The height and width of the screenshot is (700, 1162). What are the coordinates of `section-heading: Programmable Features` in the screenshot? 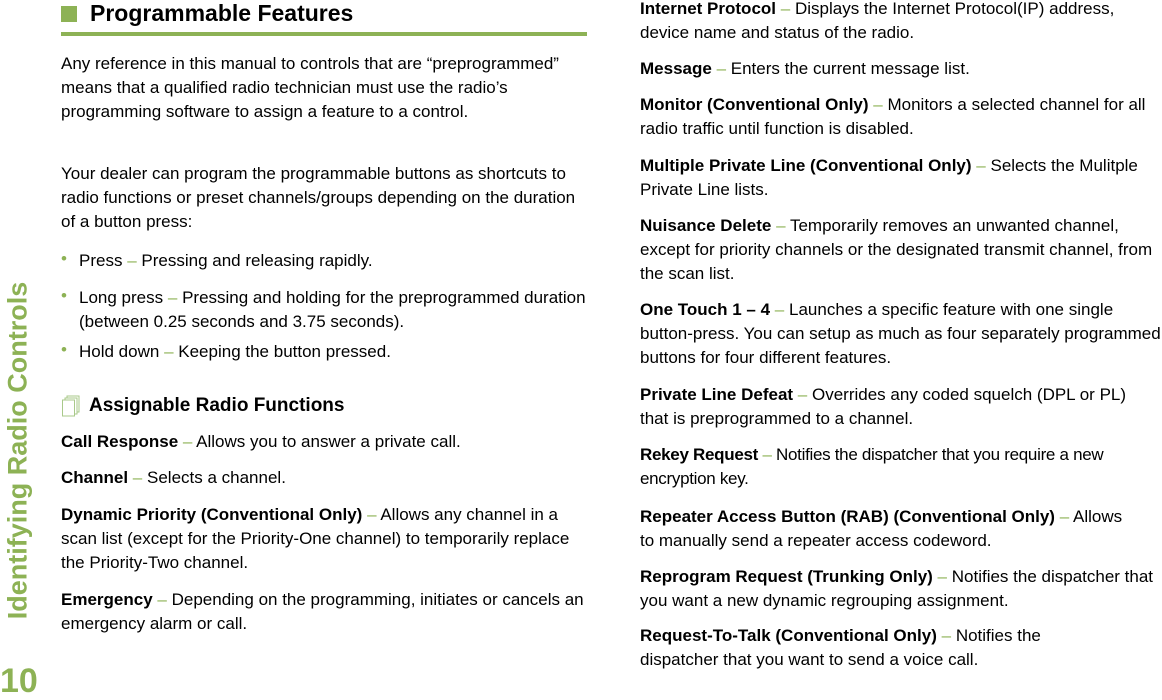 It's located at (324, 18).